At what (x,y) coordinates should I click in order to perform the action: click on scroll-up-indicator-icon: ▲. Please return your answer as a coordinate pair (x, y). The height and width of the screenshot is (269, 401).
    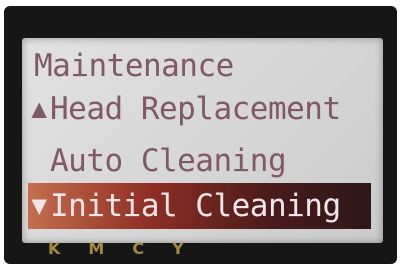
    Looking at the image, I should click on (39, 109).